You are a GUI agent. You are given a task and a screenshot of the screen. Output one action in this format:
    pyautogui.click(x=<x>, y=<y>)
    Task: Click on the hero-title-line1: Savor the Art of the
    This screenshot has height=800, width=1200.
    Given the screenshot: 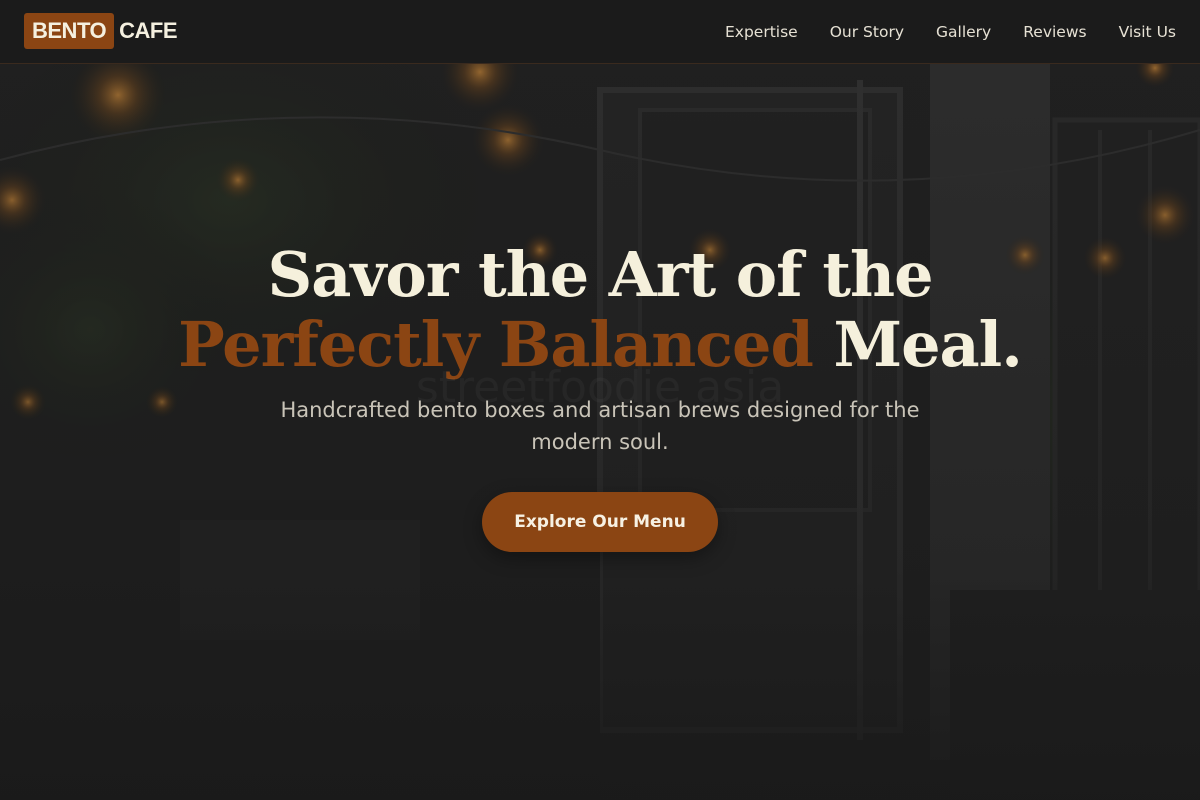 What is the action you would take?
    pyautogui.click(x=600, y=274)
    